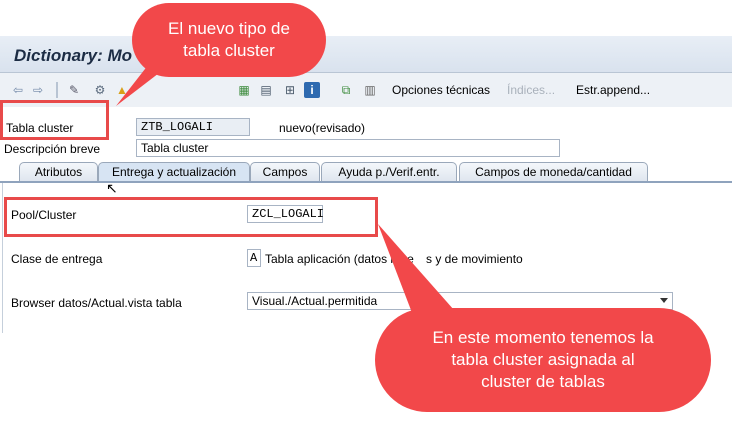 The image size is (732, 426). Describe the element at coordinates (229, 40) in the screenshot. I see `top-callout: El nuevo tipo de tabla cluster` at that location.